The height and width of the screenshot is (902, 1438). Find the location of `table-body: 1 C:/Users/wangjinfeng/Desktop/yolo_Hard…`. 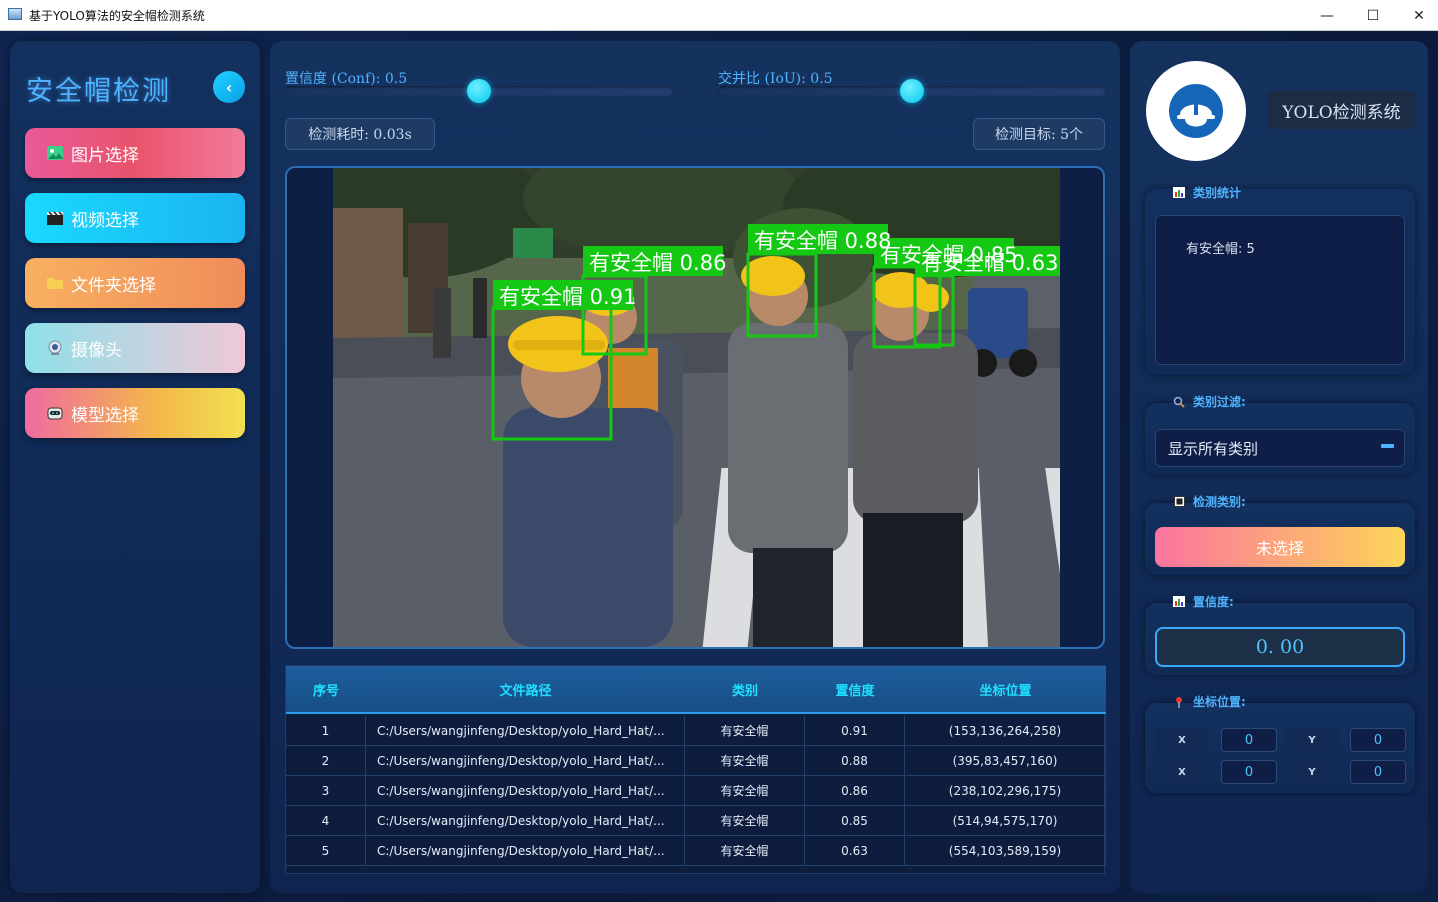

table-body: 1 C:/Users/wangjinfeng/Desktop/yolo_Hard… is located at coordinates (696, 791).